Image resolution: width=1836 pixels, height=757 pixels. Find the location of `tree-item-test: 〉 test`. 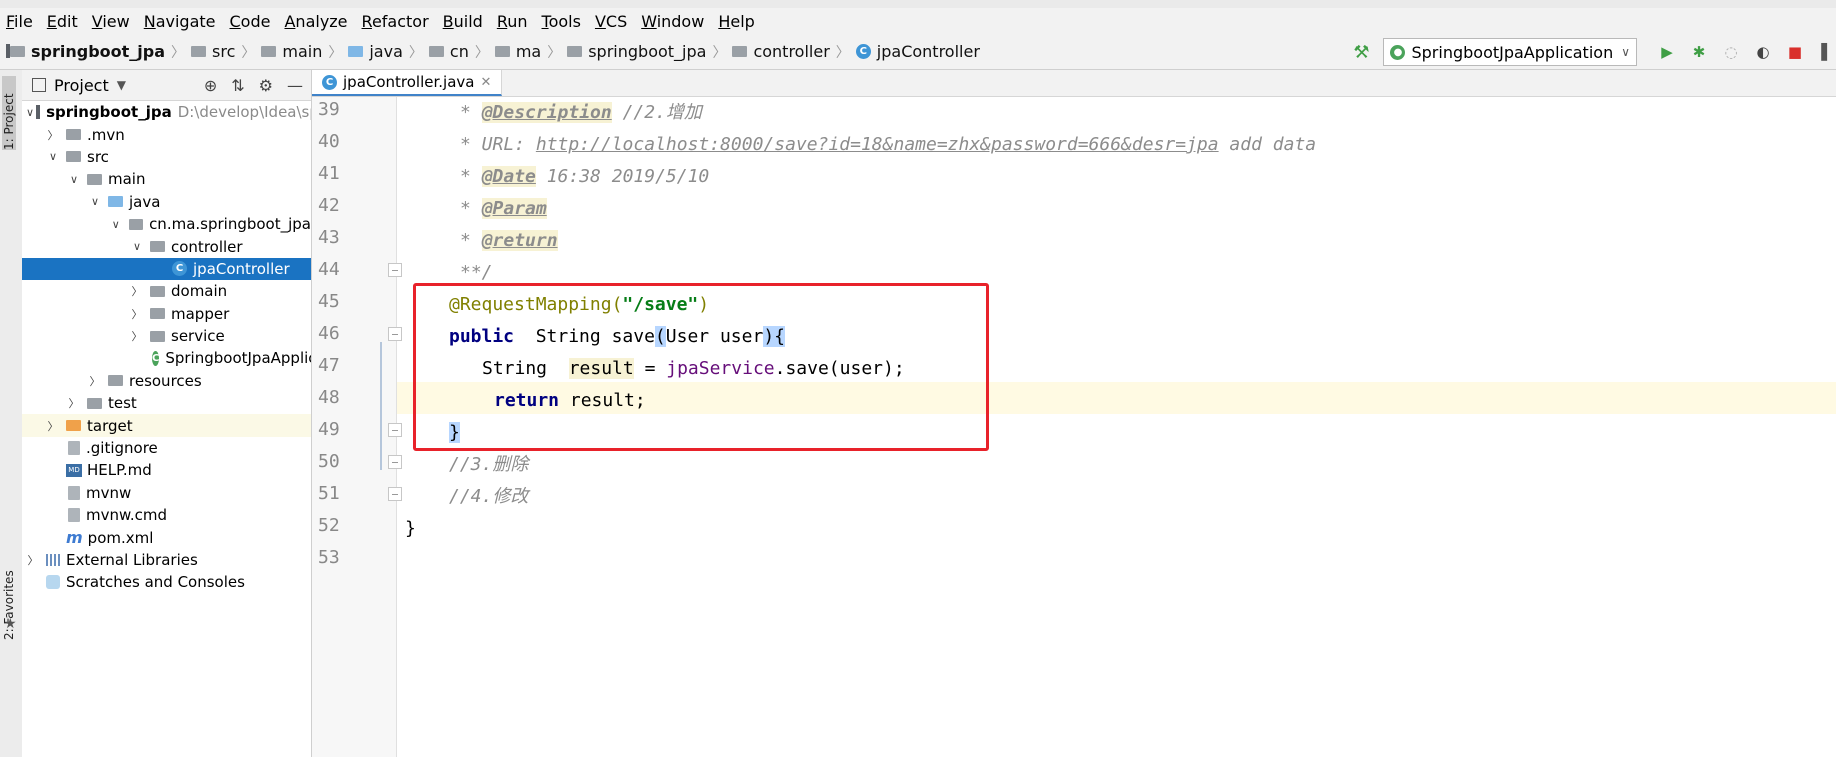

tree-item-test: 〉 test is located at coordinates (166, 403).